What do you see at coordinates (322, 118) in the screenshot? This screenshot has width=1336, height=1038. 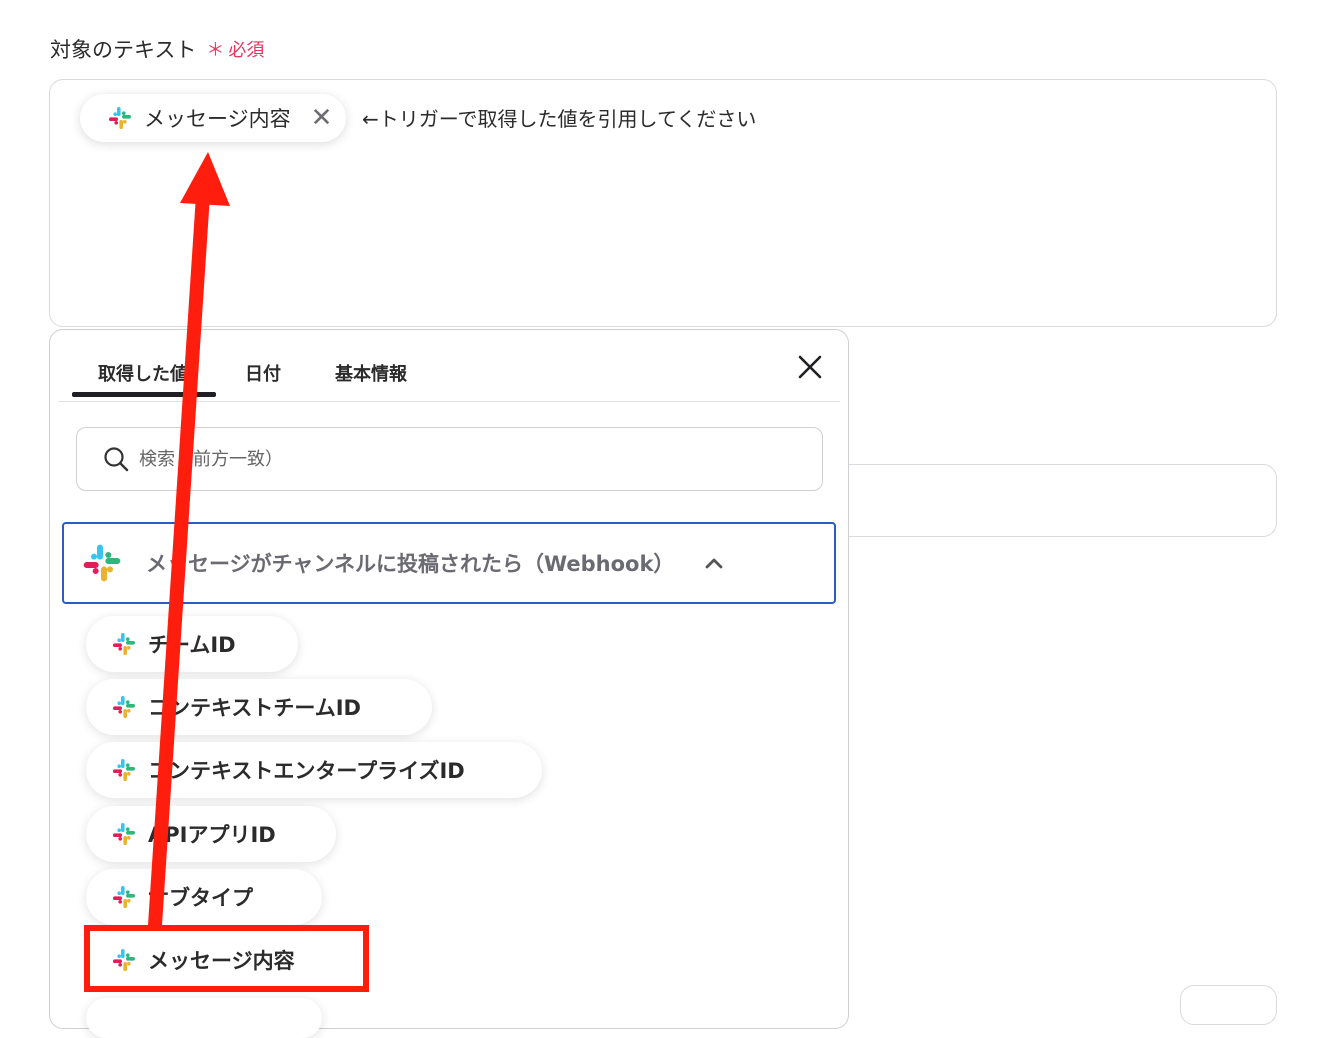 I see `close-icon: ✕` at bounding box center [322, 118].